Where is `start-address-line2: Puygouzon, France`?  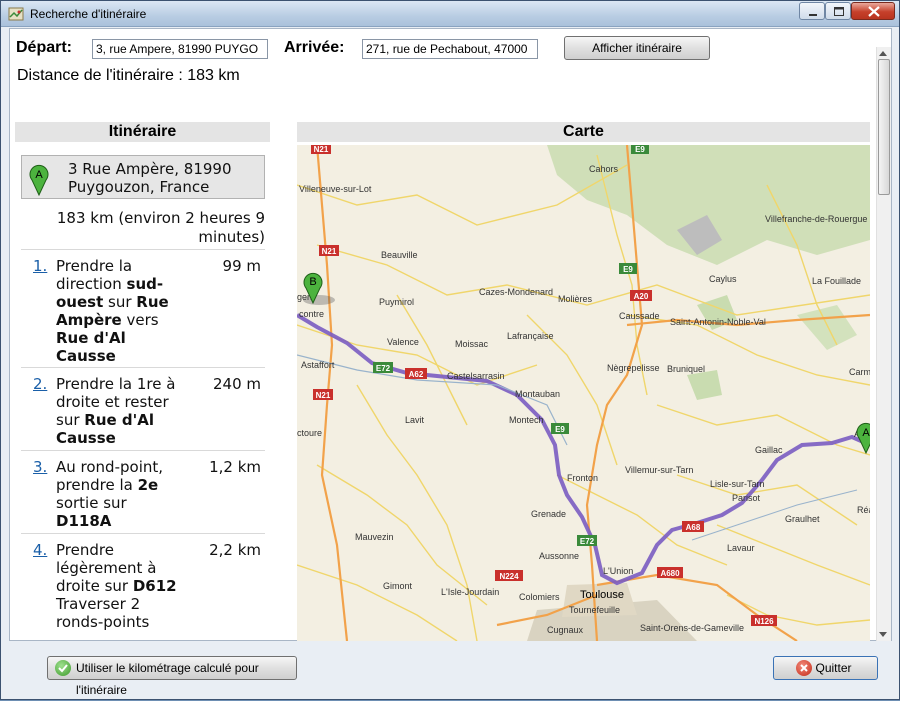 start-address-line2: Puygouzon, France is located at coordinates (139, 187).